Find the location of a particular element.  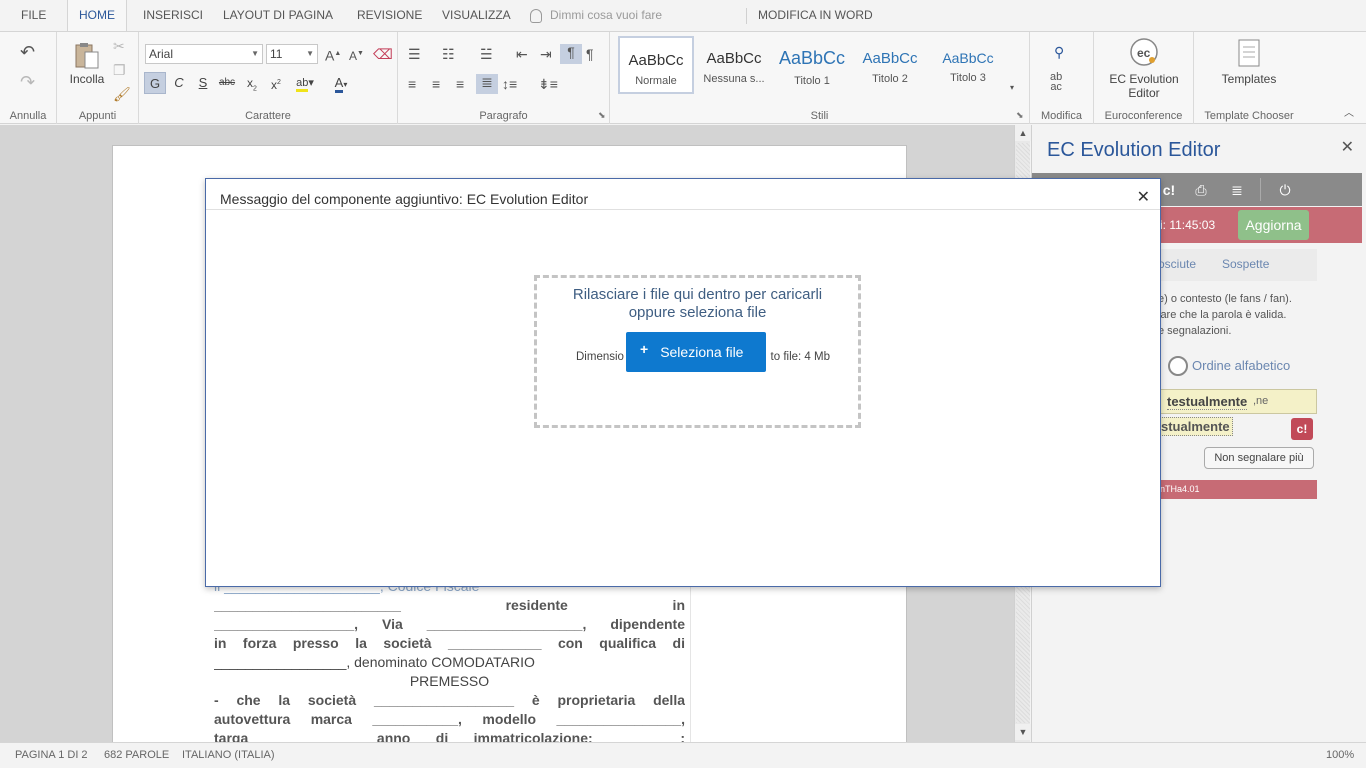

style-name: Titolo 1 is located at coordinates (812, 81).